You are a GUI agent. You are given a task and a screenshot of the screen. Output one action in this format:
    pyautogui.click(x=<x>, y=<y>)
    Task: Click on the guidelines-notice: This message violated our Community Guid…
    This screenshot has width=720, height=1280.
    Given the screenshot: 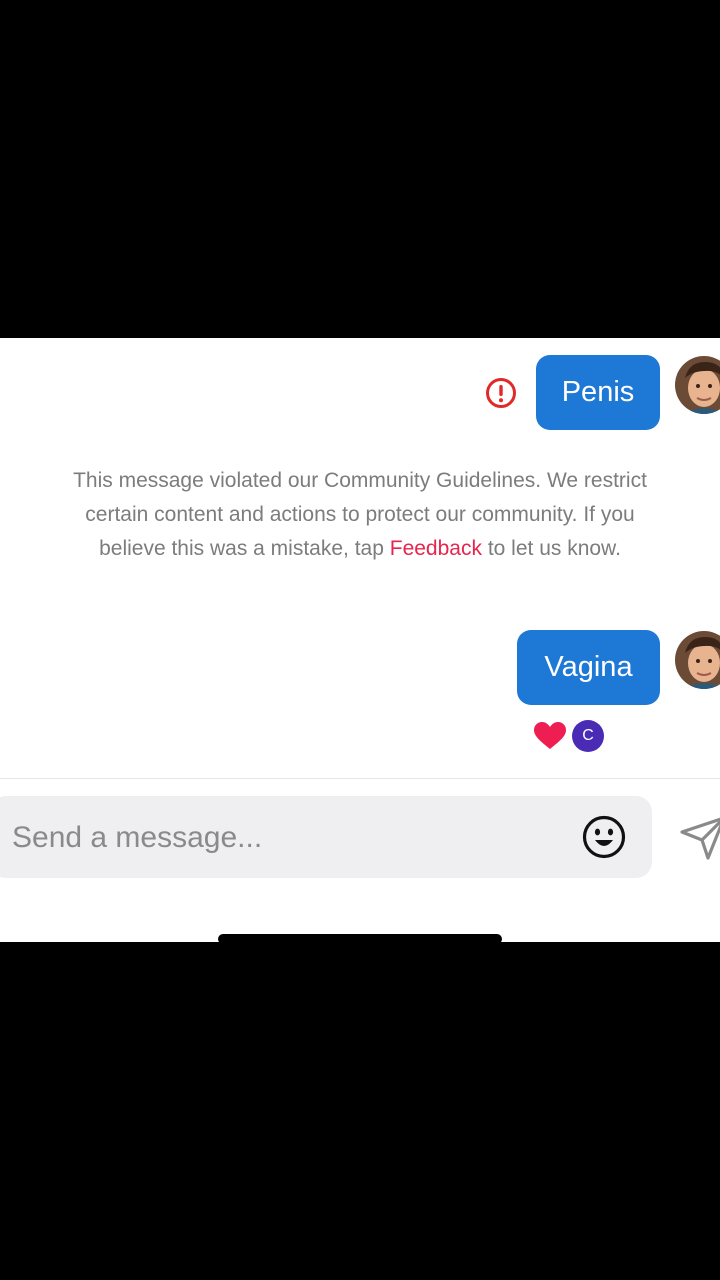 What is the action you would take?
    pyautogui.click(x=360, y=515)
    